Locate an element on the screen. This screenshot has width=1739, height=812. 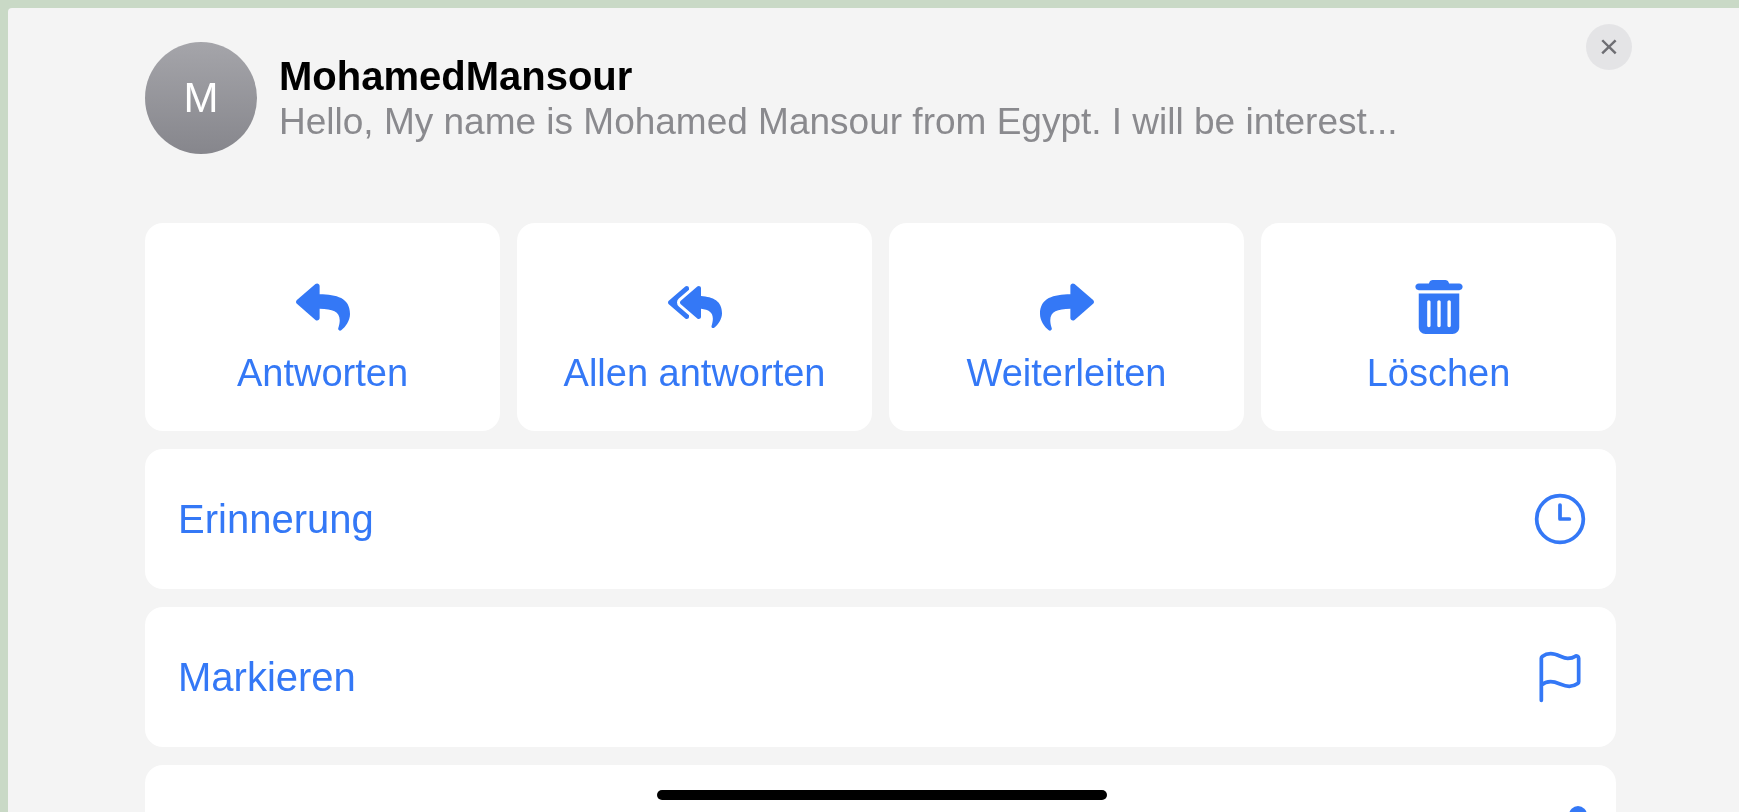
clock-icon is located at coordinates (1560, 519).